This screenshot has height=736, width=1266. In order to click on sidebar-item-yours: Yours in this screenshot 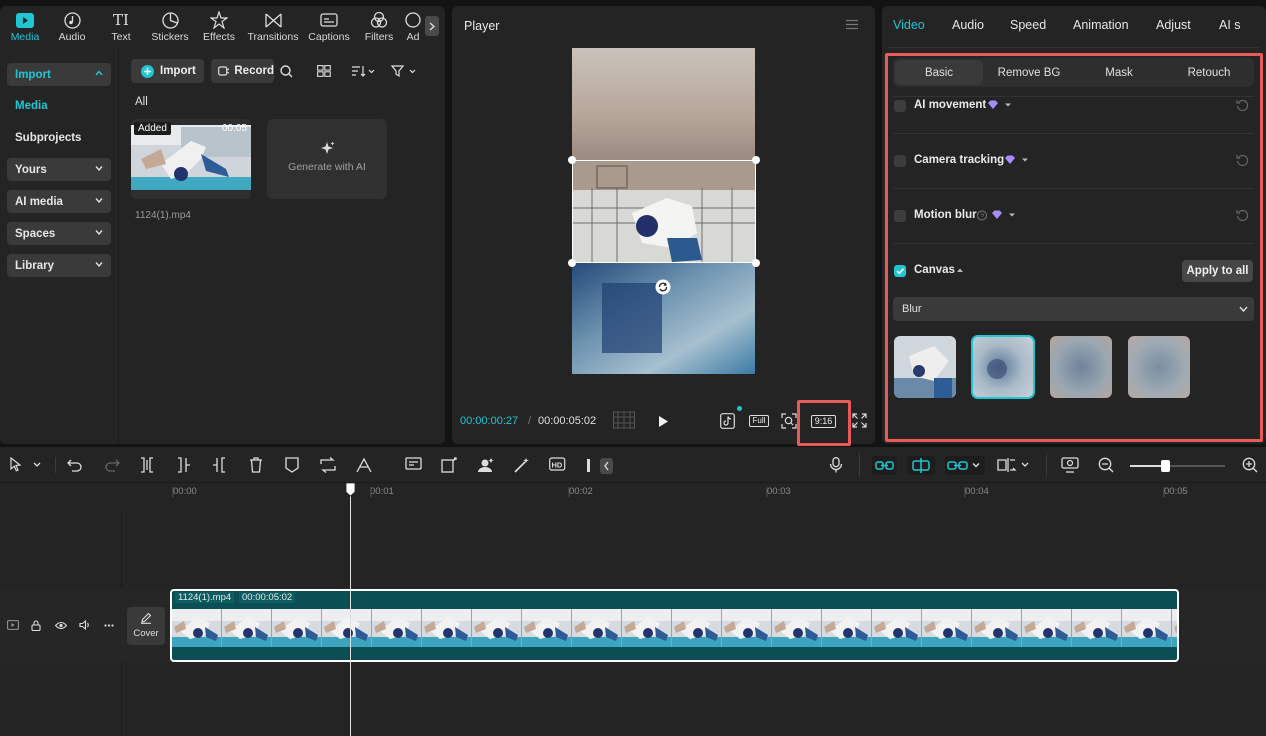, I will do `click(59, 169)`.